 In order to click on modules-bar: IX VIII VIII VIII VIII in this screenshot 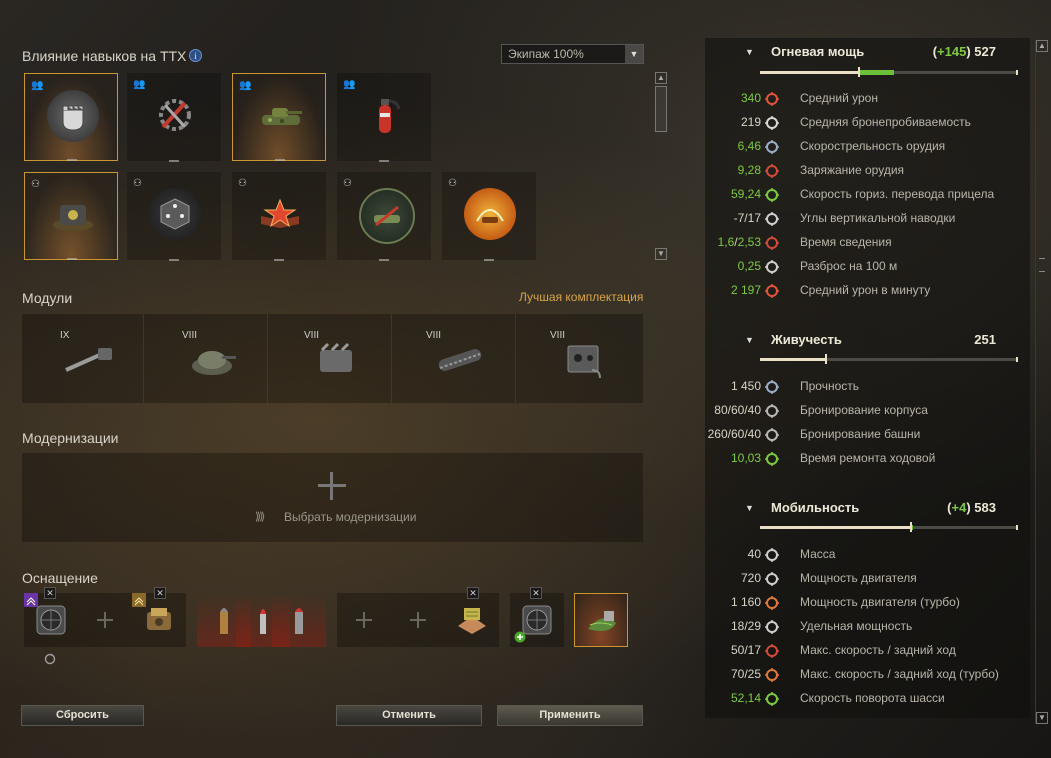, I will do `click(332, 358)`.